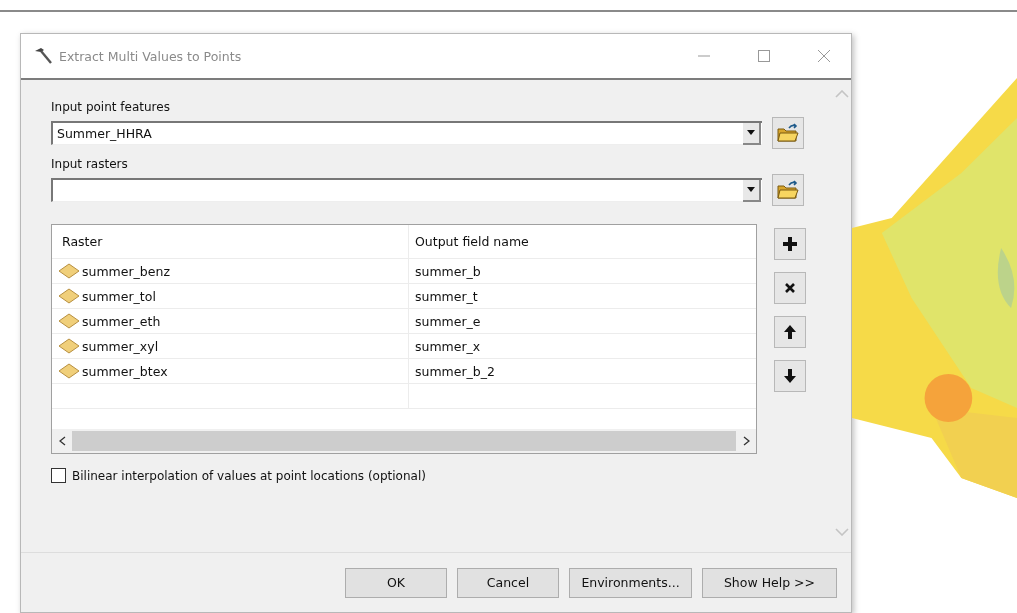  I want to click on minimize-icon, so click(704, 56).